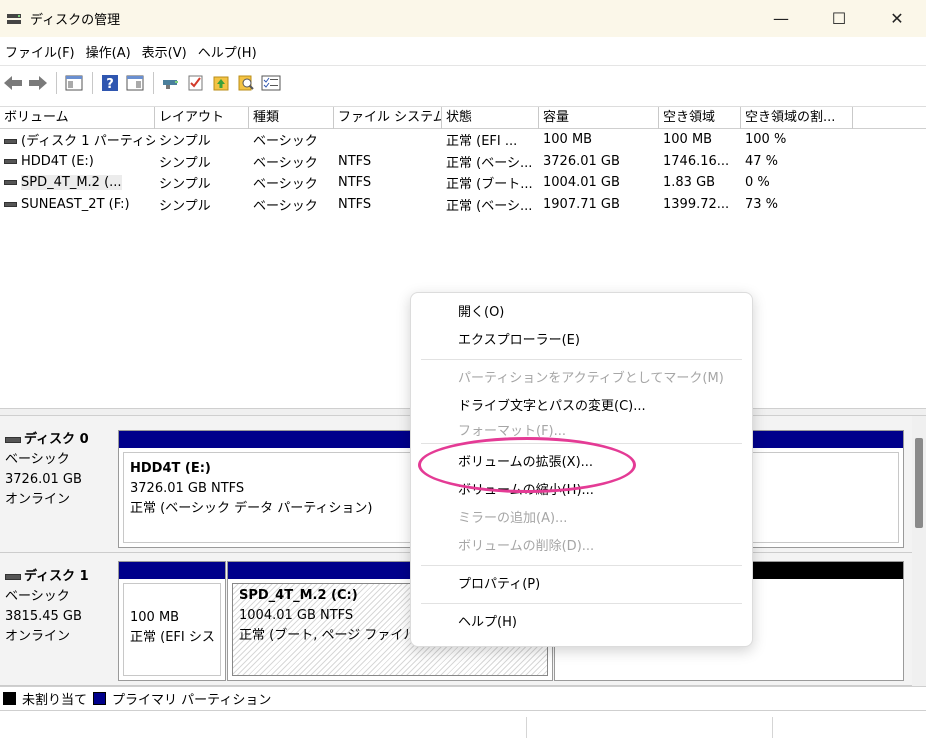  Describe the element at coordinates (388, 118) in the screenshot. I see `column-header-filesystem: ファイル システム` at that location.